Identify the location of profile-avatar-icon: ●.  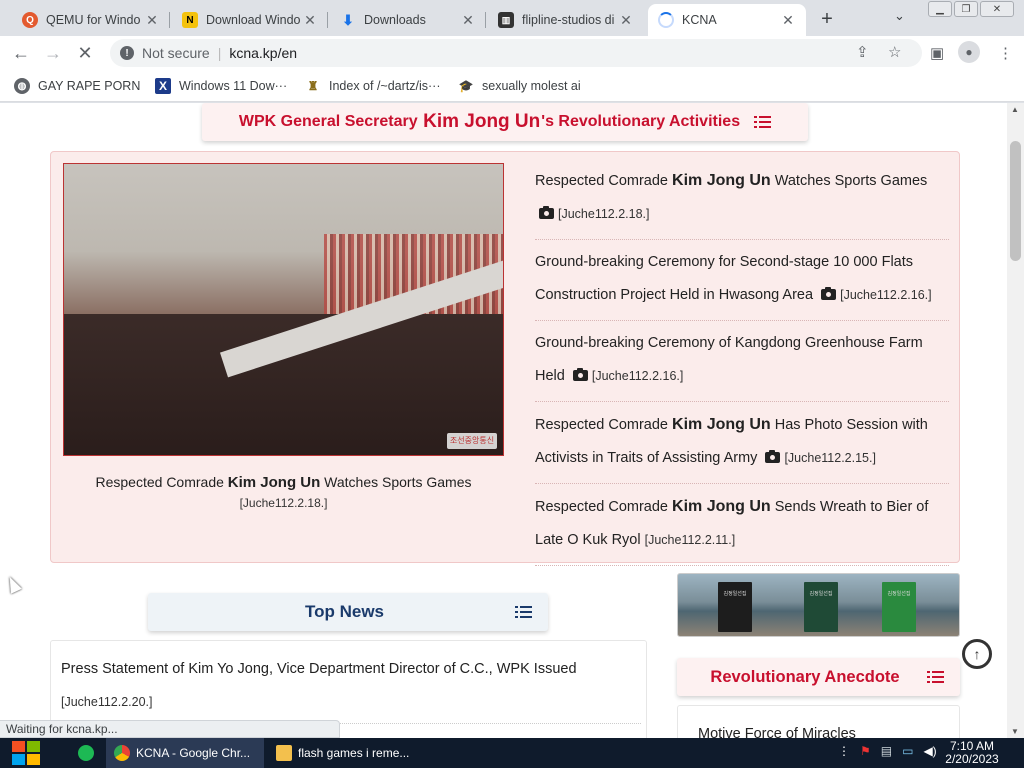
(969, 52).